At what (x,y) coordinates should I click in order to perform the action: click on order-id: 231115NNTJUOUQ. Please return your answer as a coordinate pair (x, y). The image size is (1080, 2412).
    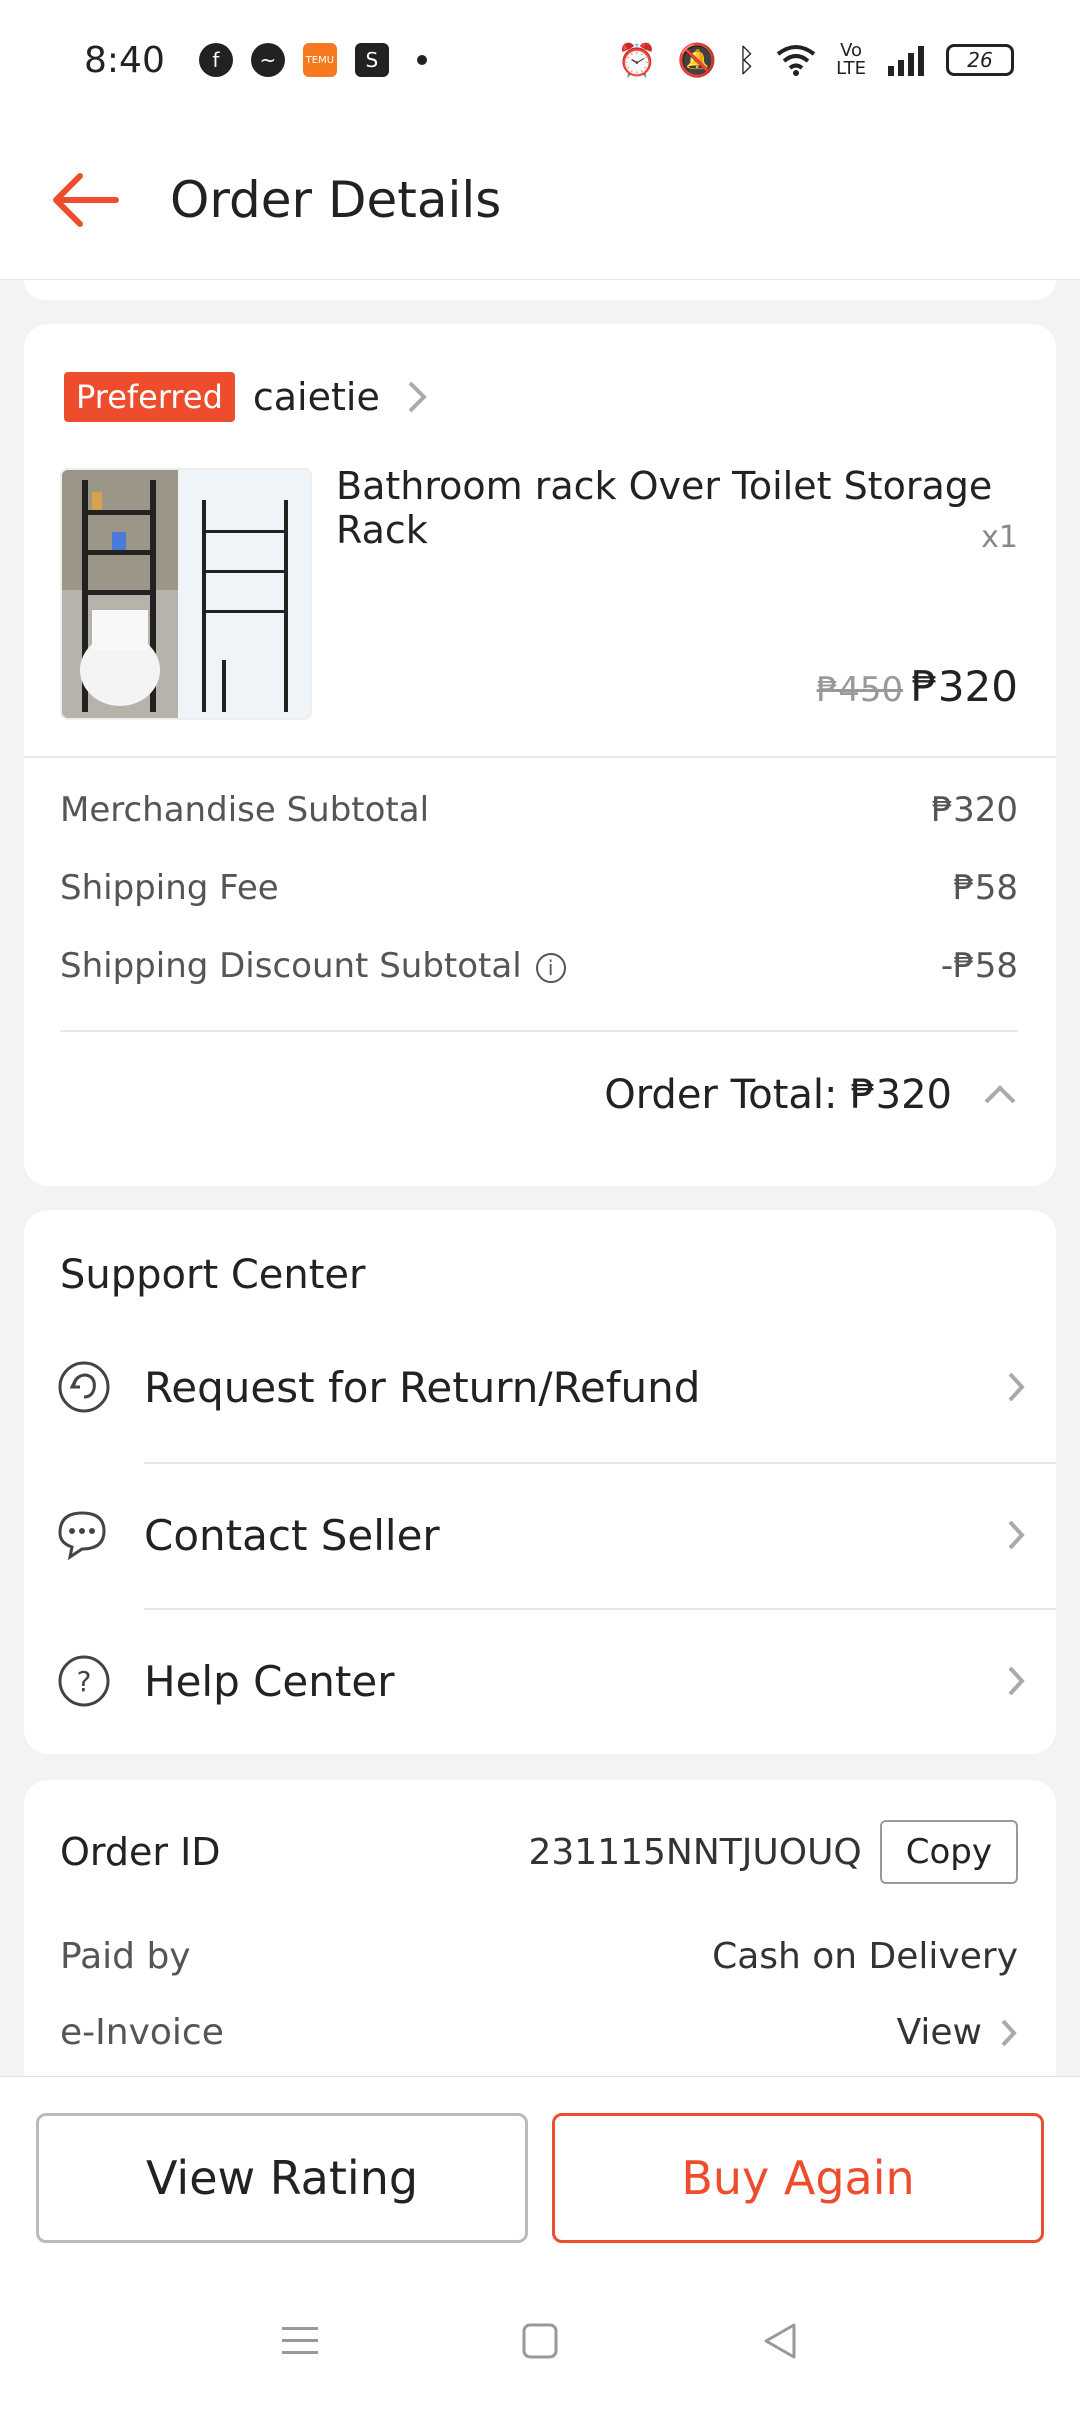
    Looking at the image, I should click on (695, 1852).